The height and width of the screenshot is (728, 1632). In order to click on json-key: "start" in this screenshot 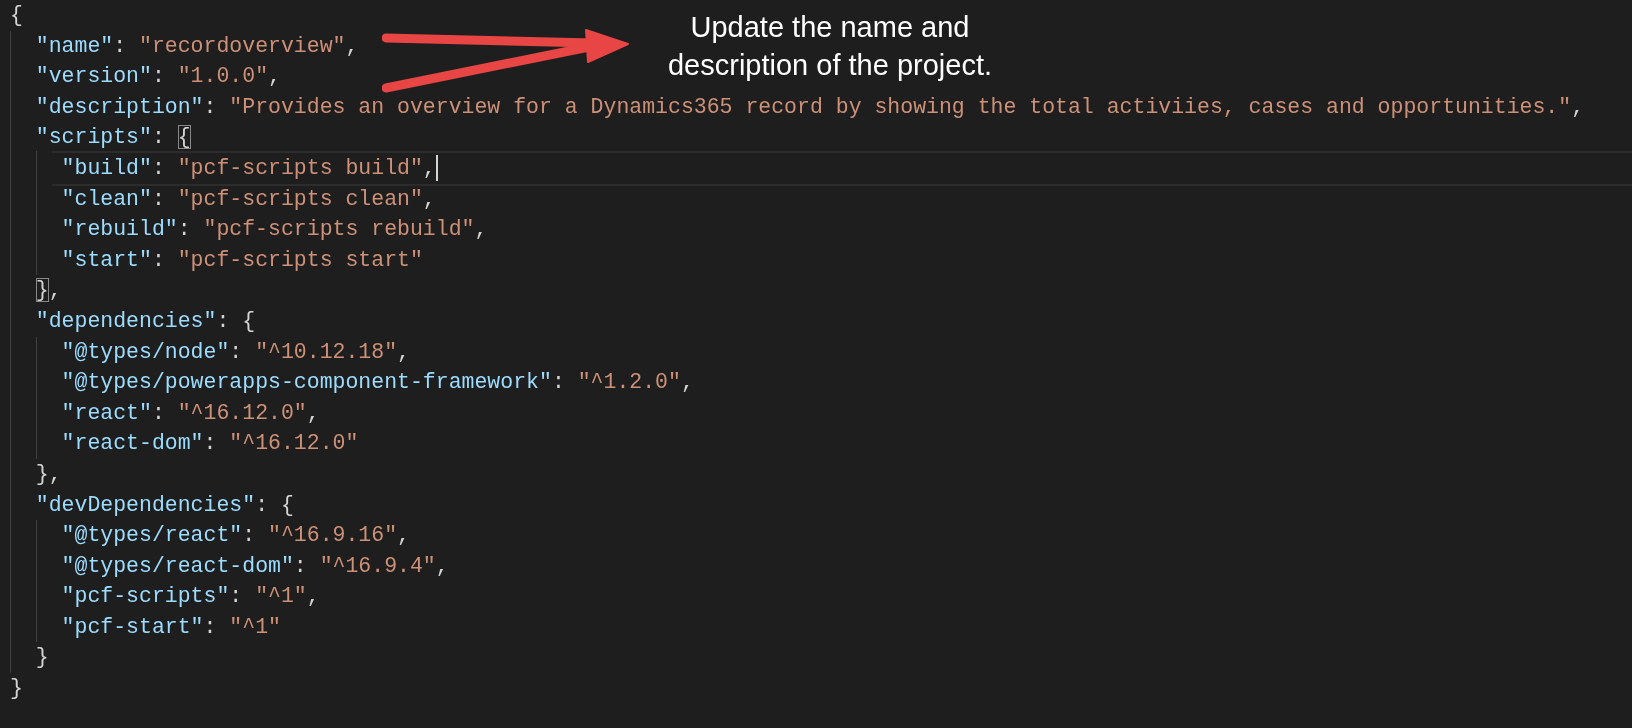, I will do `click(106, 259)`.